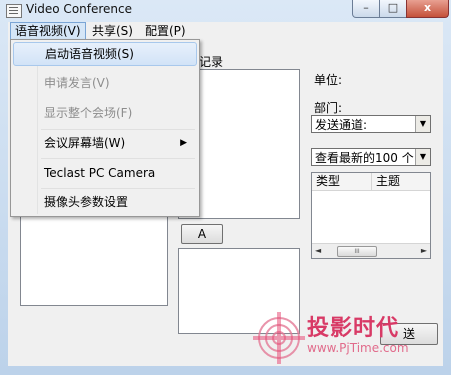  What do you see at coordinates (342, 181) in the screenshot?
I see `column-type: 类型` at bounding box center [342, 181].